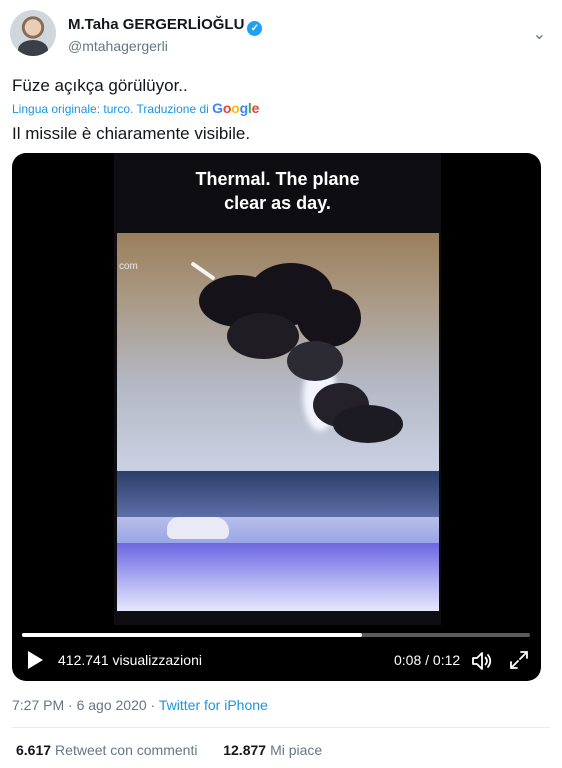 Image resolution: width=562 pixels, height=768 pixels. Describe the element at coordinates (131, 133) in the screenshot. I see `translated-text: Il missile è chiaramente visibile.` at that location.